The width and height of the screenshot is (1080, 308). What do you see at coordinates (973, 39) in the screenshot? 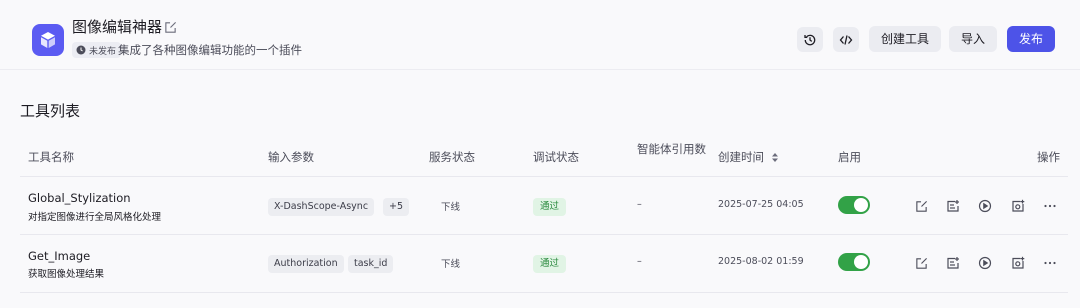
I see `import-button: 导入` at bounding box center [973, 39].